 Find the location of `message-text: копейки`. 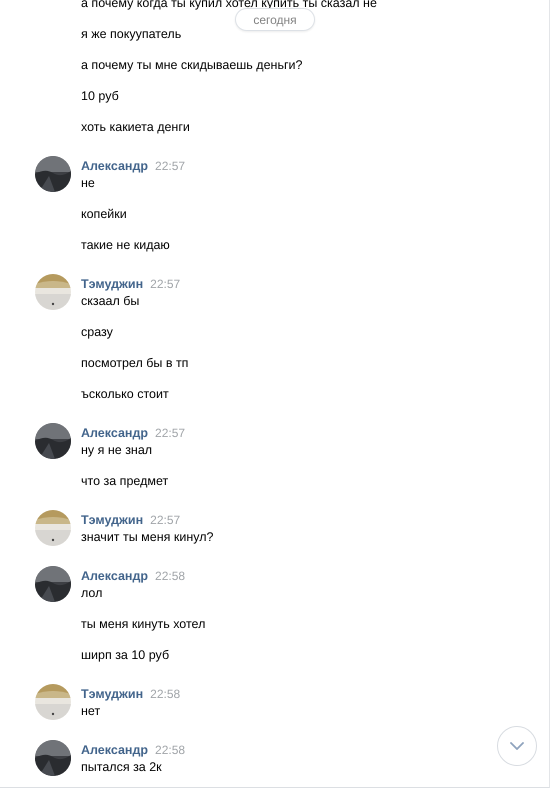

message-text: копейки is located at coordinates (104, 214).